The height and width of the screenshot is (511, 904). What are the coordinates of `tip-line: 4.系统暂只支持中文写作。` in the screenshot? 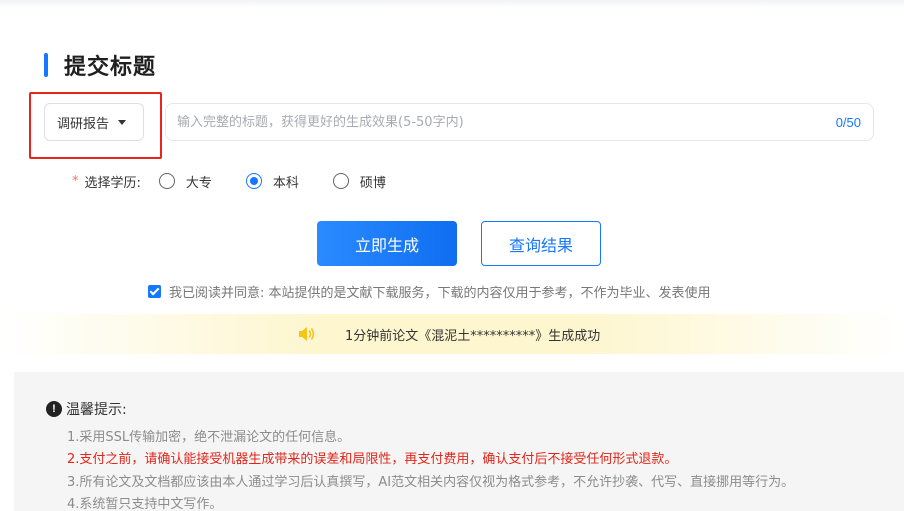 It's located at (145, 504).